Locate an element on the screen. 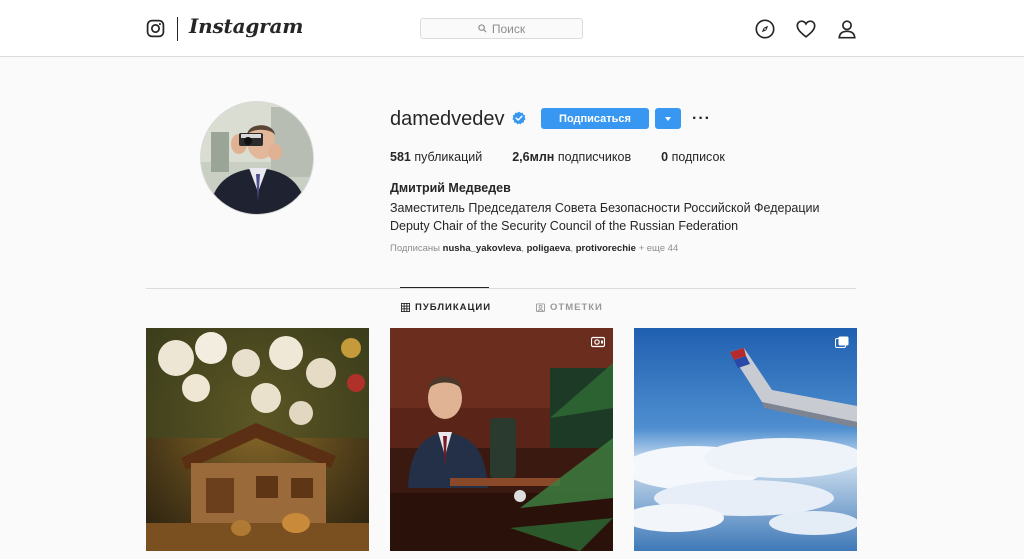 This screenshot has height=559, width=1024. suggested-dropdown-button is located at coordinates (668, 118).